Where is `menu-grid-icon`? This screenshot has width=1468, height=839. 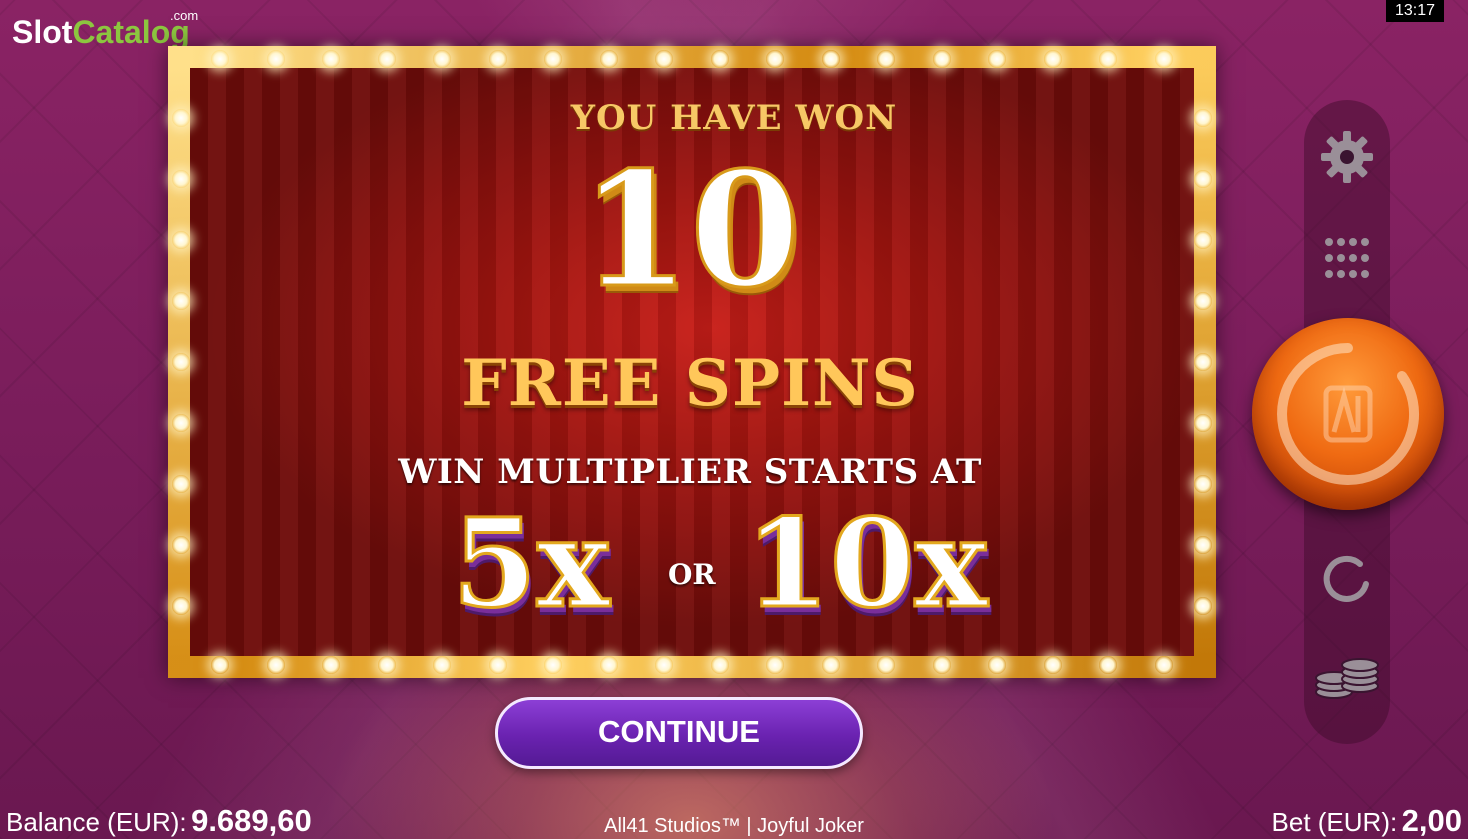
menu-grid-icon is located at coordinates (1347, 258).